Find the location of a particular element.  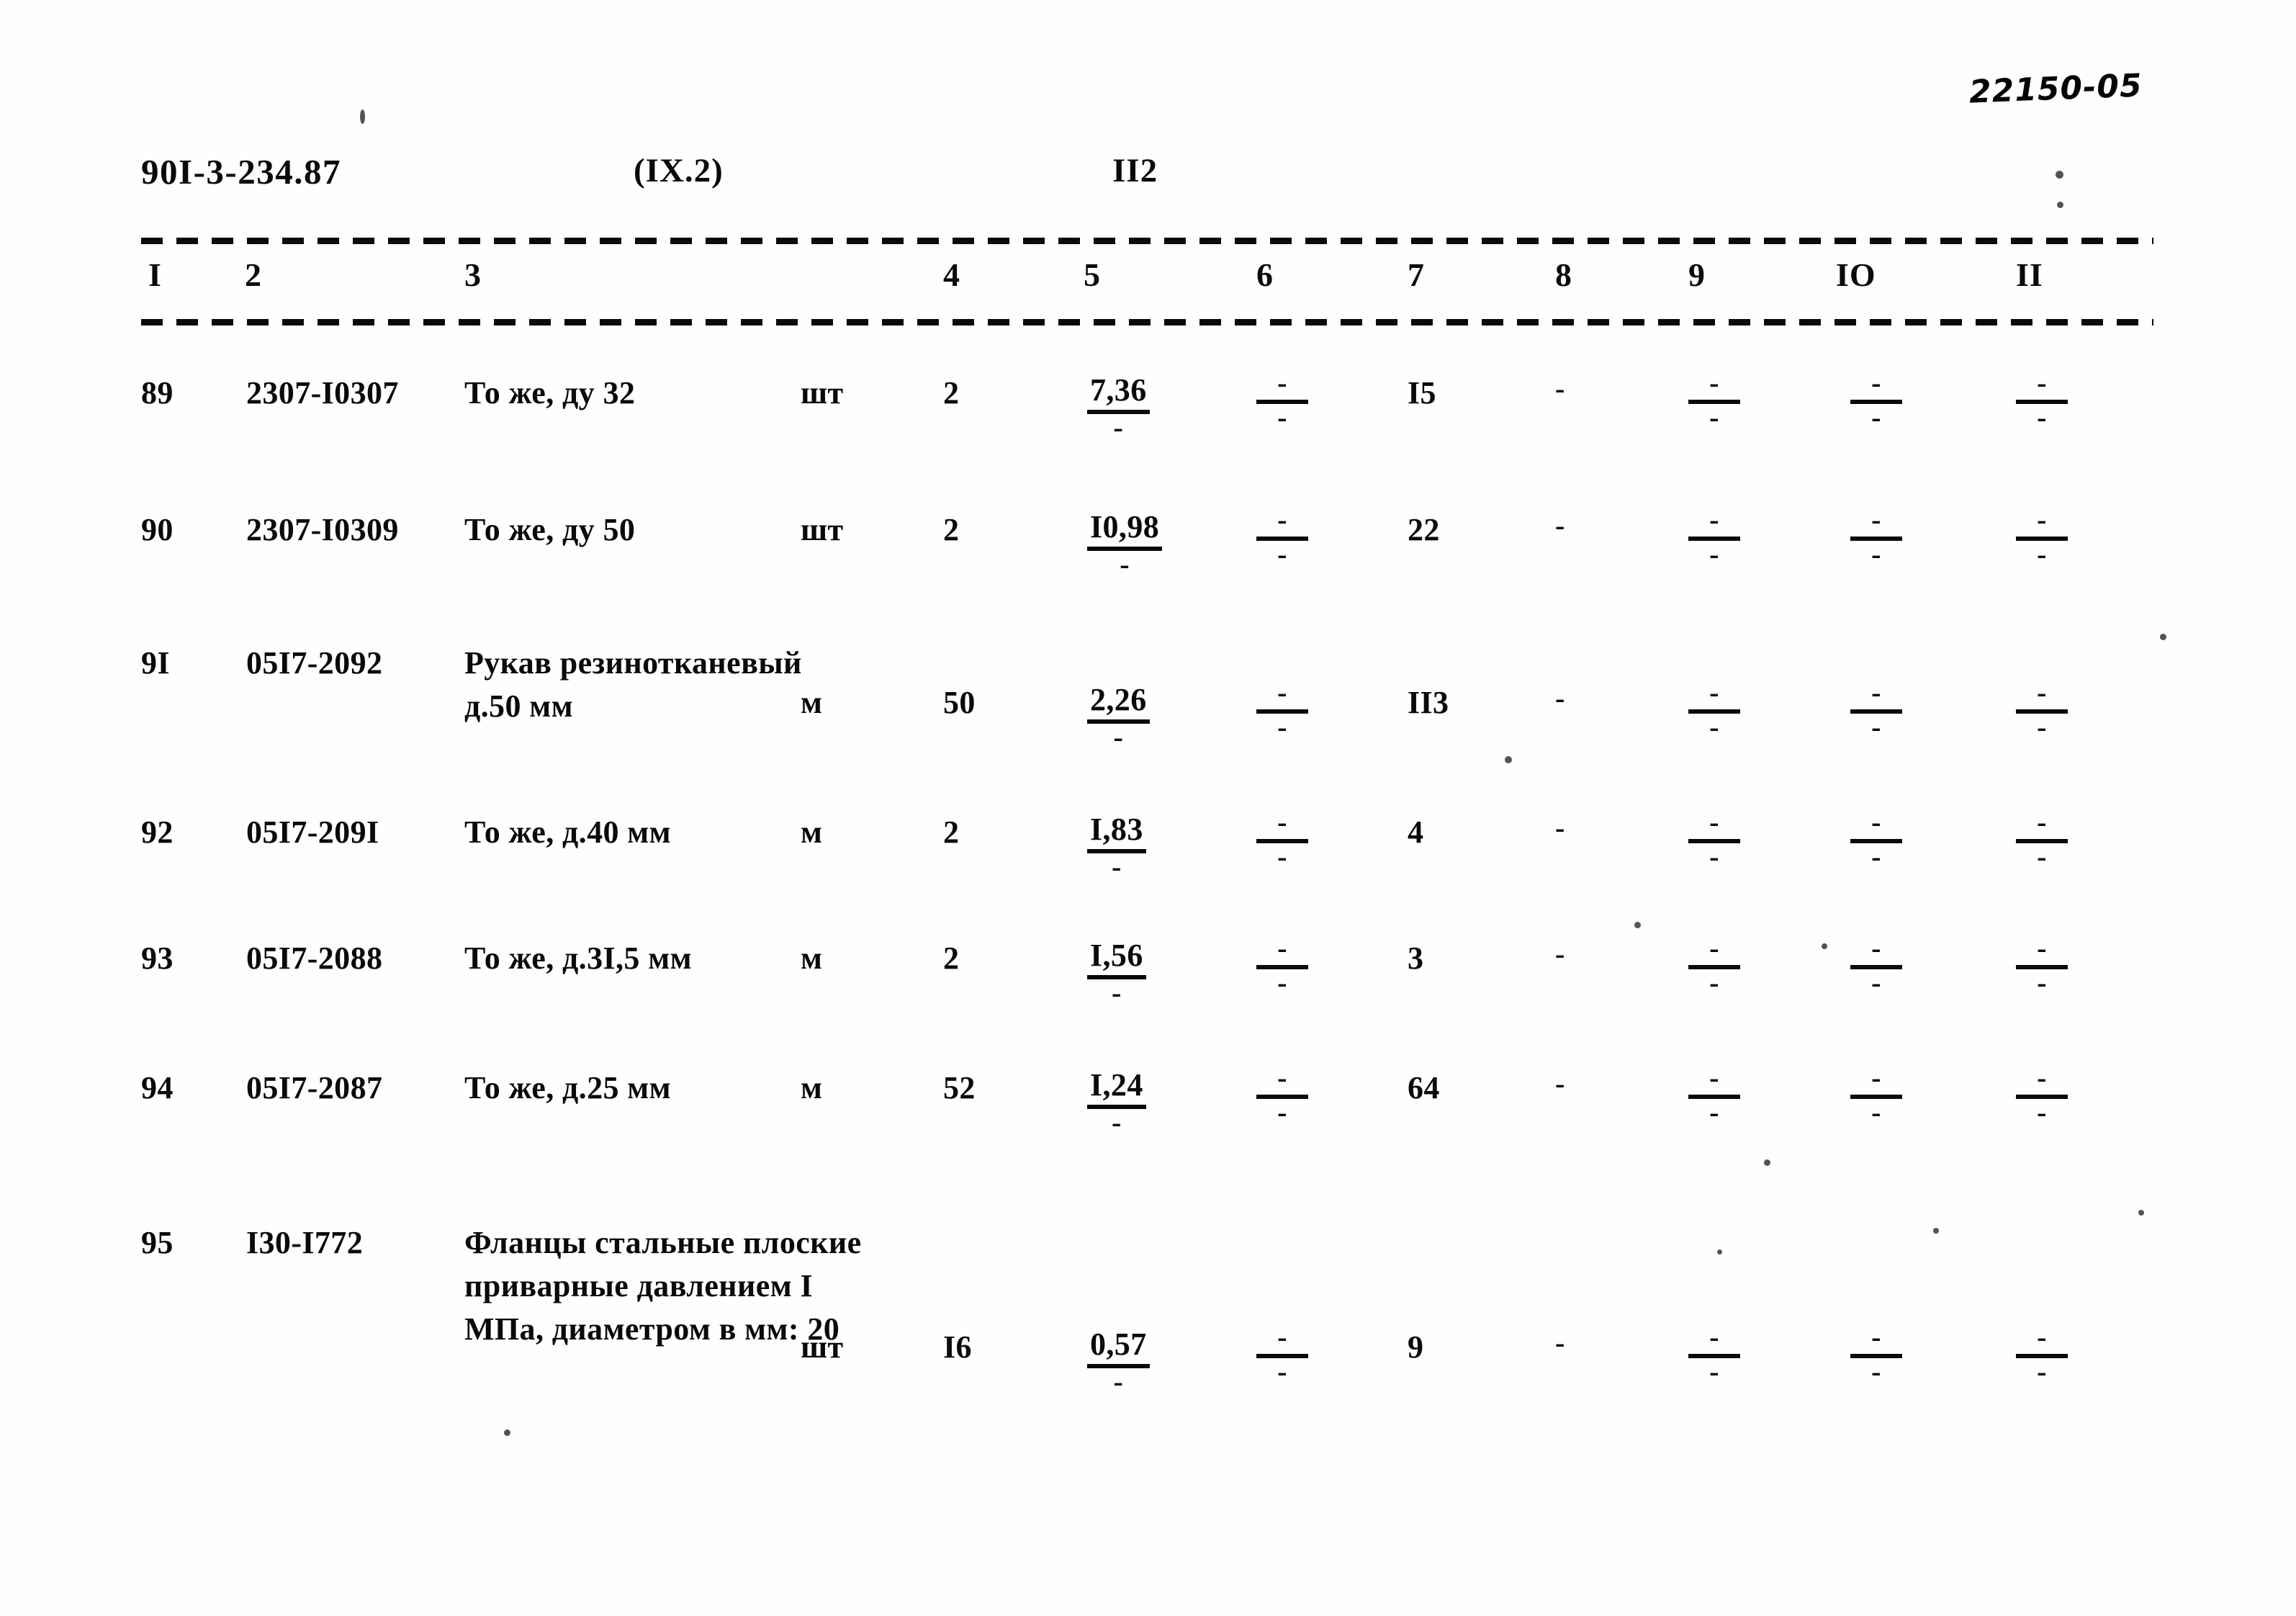

row-item-number: 9I is located at coordinates (156, 663).